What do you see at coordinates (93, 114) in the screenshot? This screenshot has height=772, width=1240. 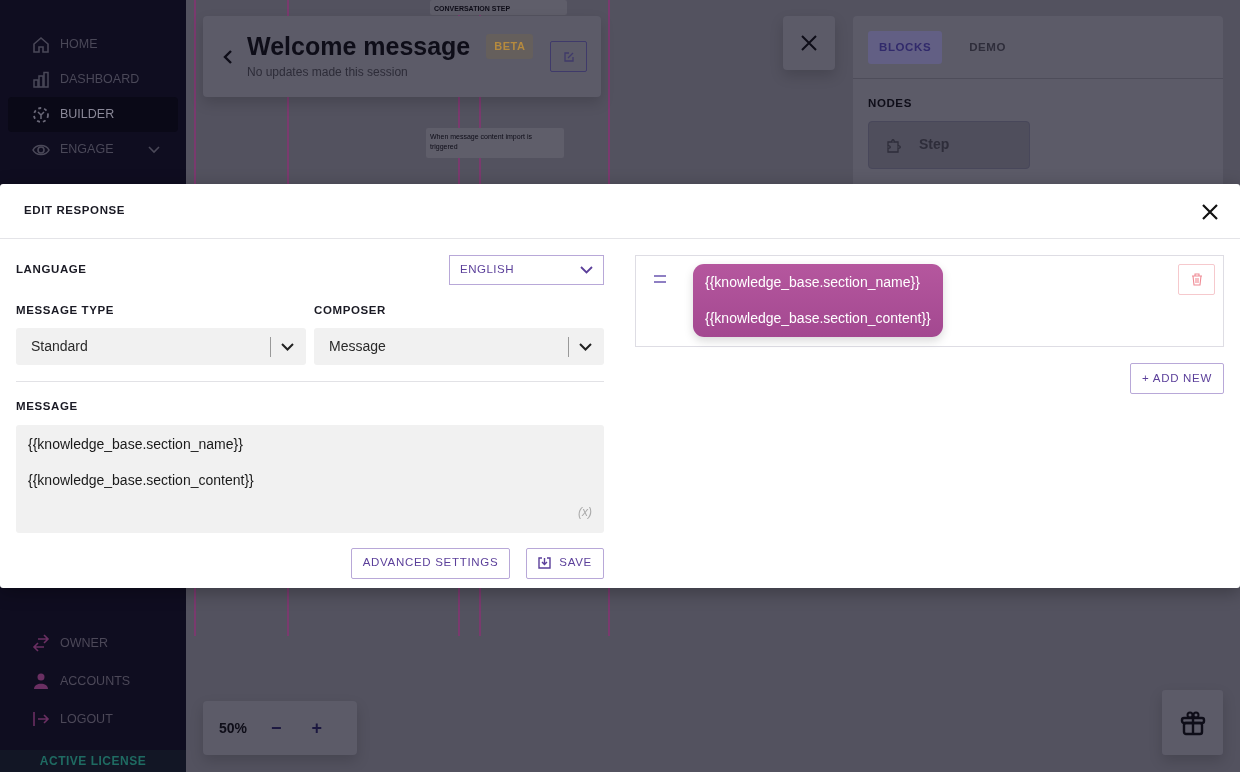 I see `sidebar-item: BUILDER` at bounding box center [93, 114].